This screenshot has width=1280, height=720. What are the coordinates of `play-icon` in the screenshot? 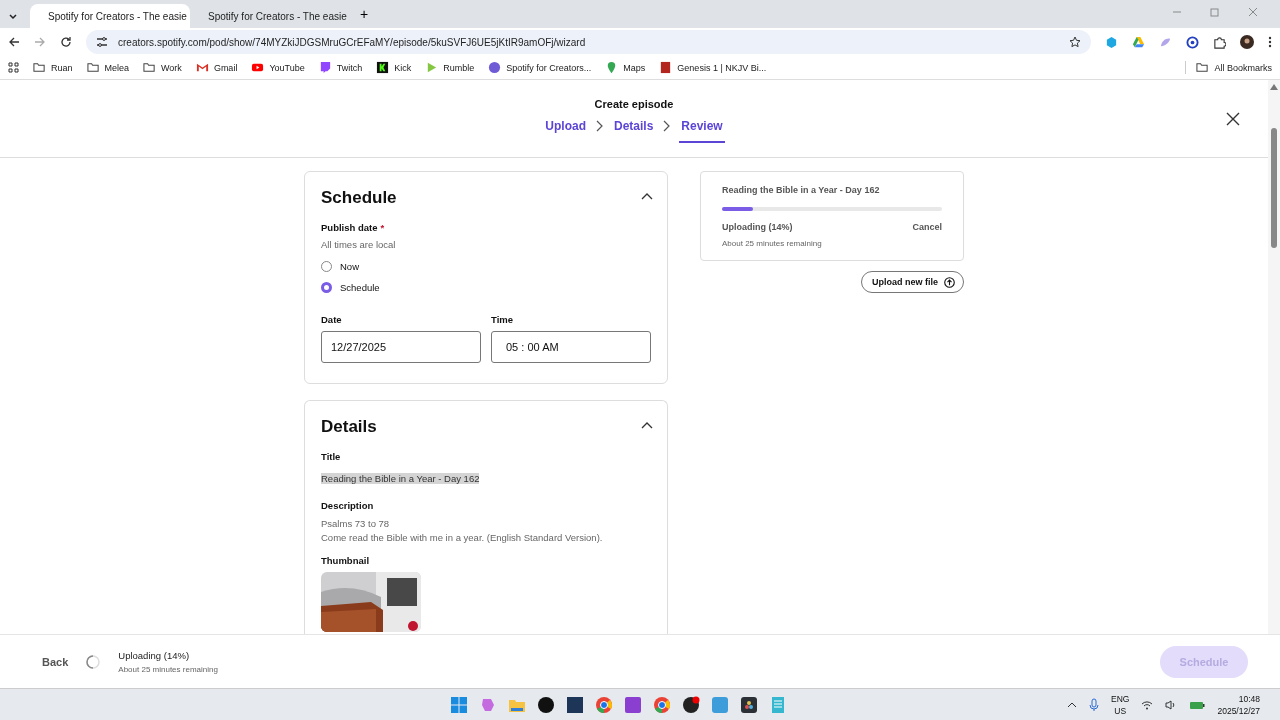 It's located at (432, 67).